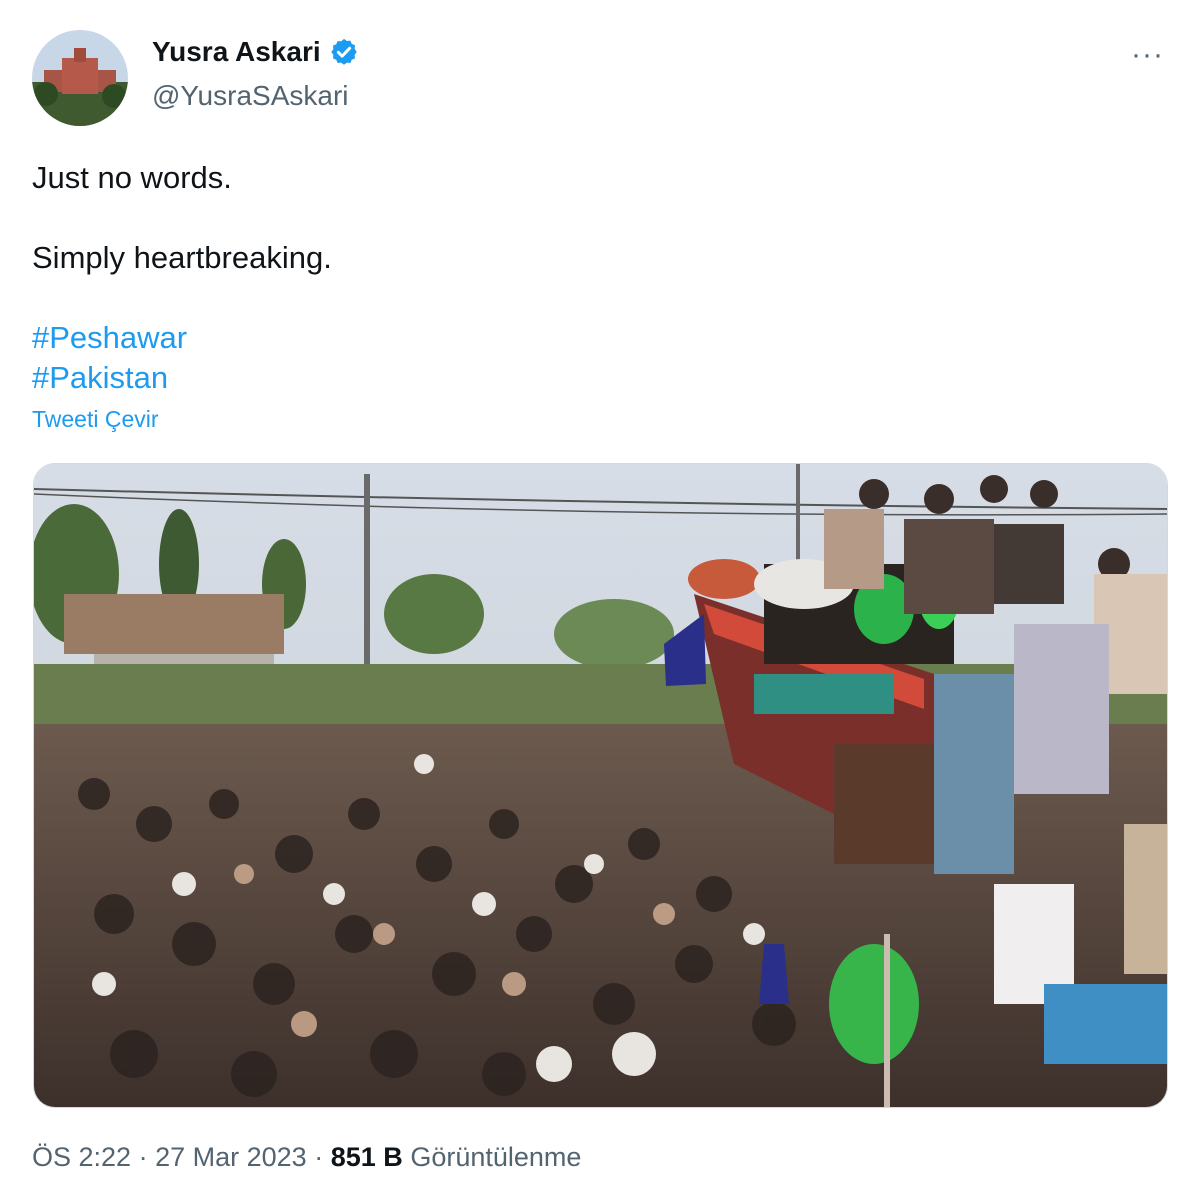 This screenshot has width=1200, height=1204. What do you see at coordinates (182, 338) in the screenshot?
I see `hashtag-link: #Peshawar` at bounding box center [182, 338].